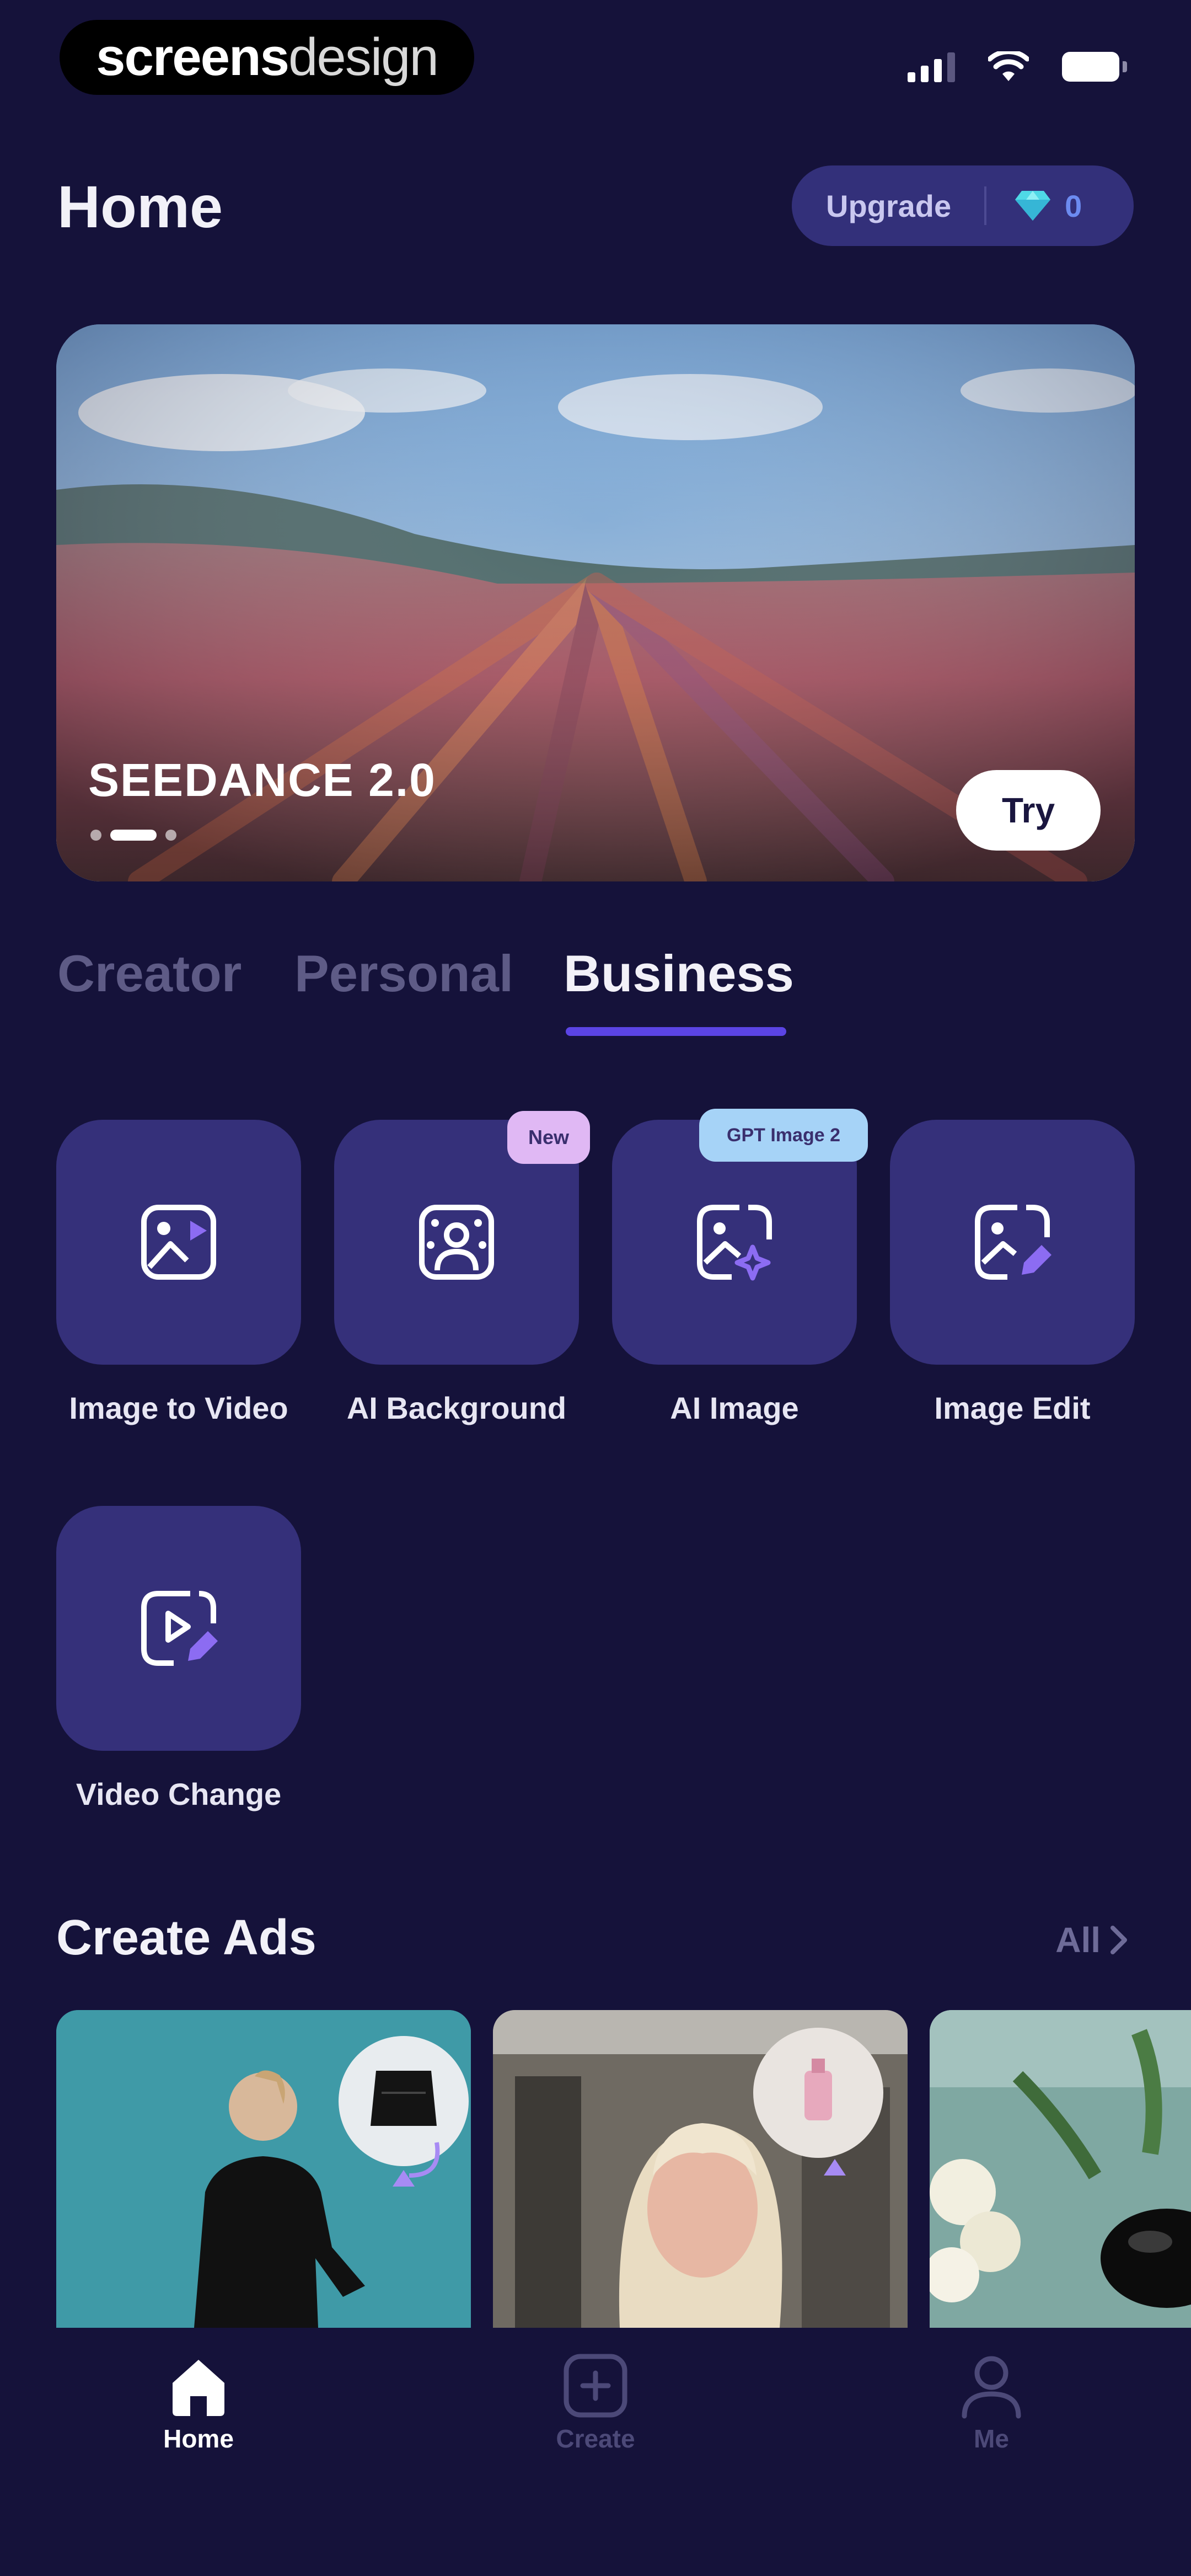 The image size is (1191, 2576). I want to click on tool-label: Image to Video, so click(179, 1408).